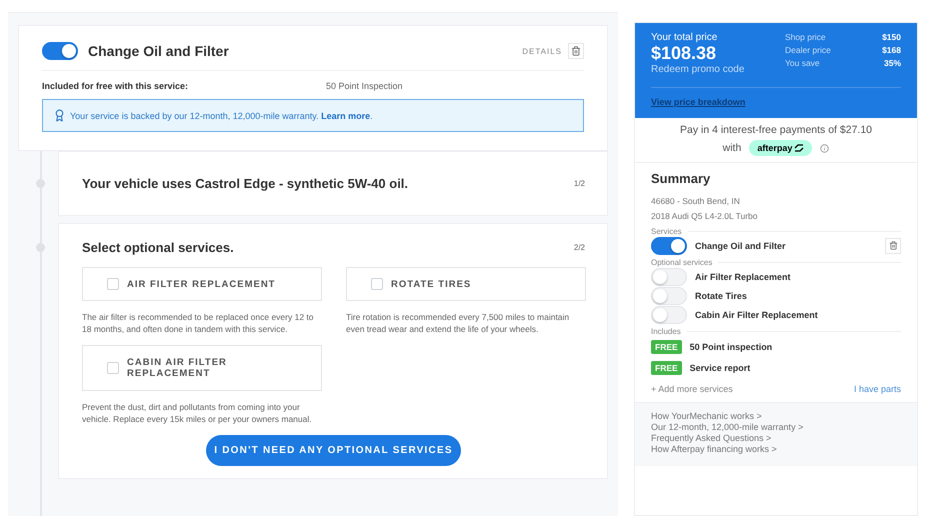  I want to click on price-label: Shop price, so click(806, 37).